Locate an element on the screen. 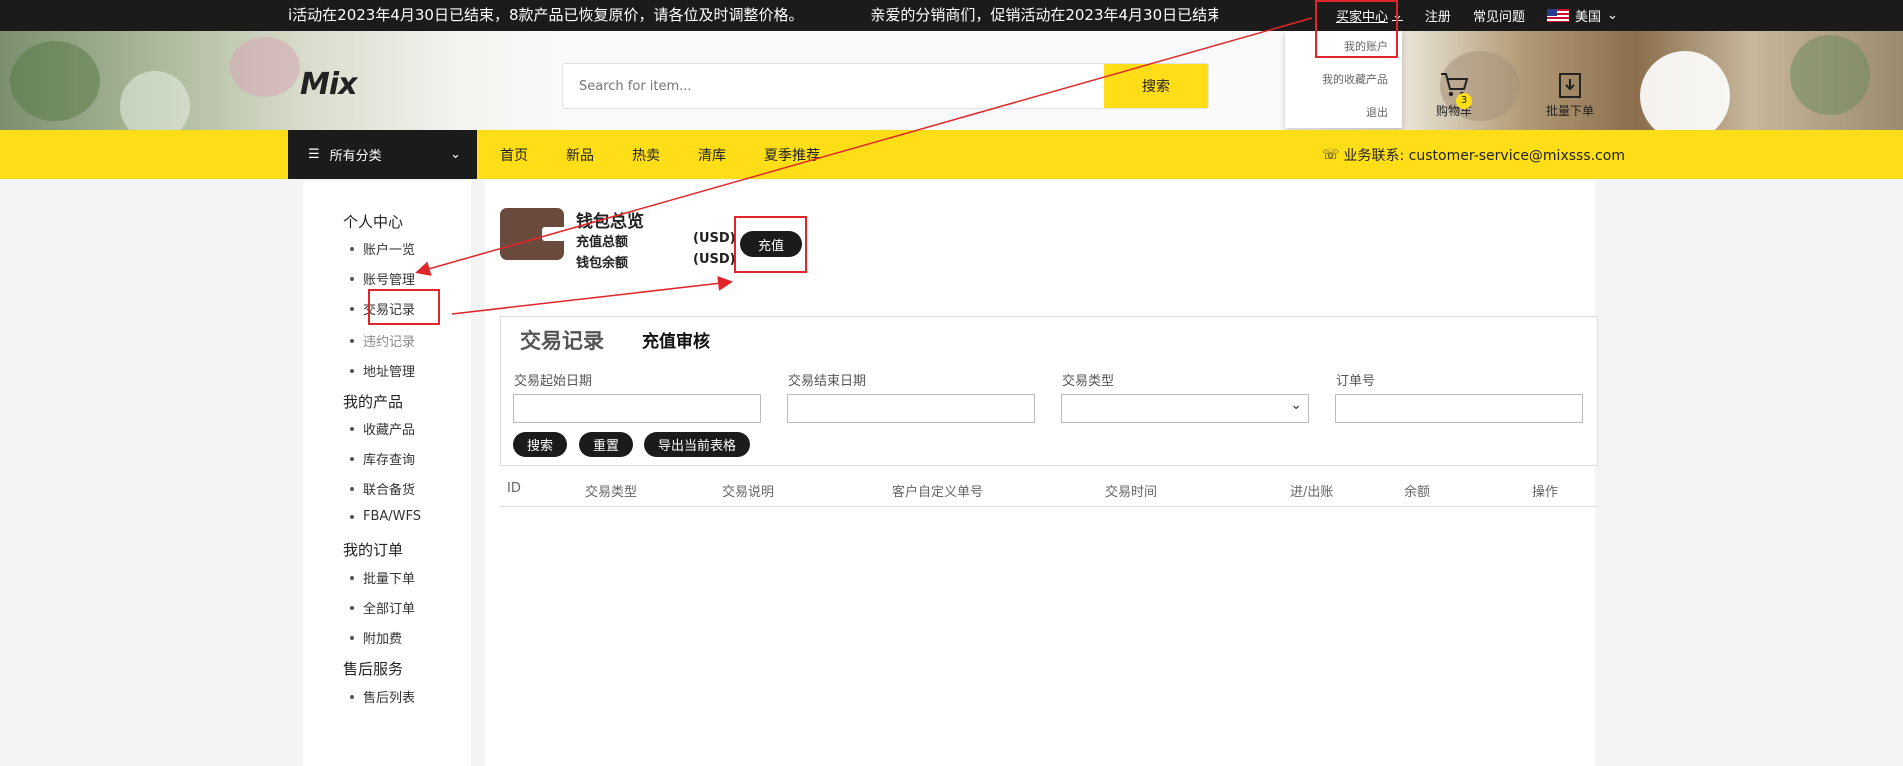 The height and width of the screenshot is (766, 1903). sidebar-item-after-sales-list: 售后列表 is located at coordinates (382, 696).